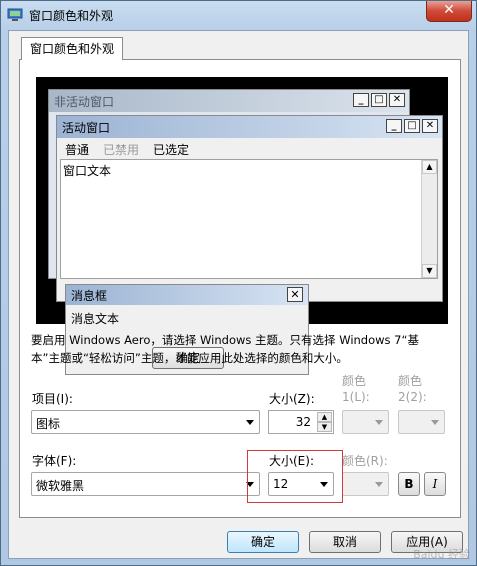  What do you see at coordinates (72, 48) in the screenshot?
I see `tab-window-color: 窗口颜色和外观` at bounding box center [72, 48].